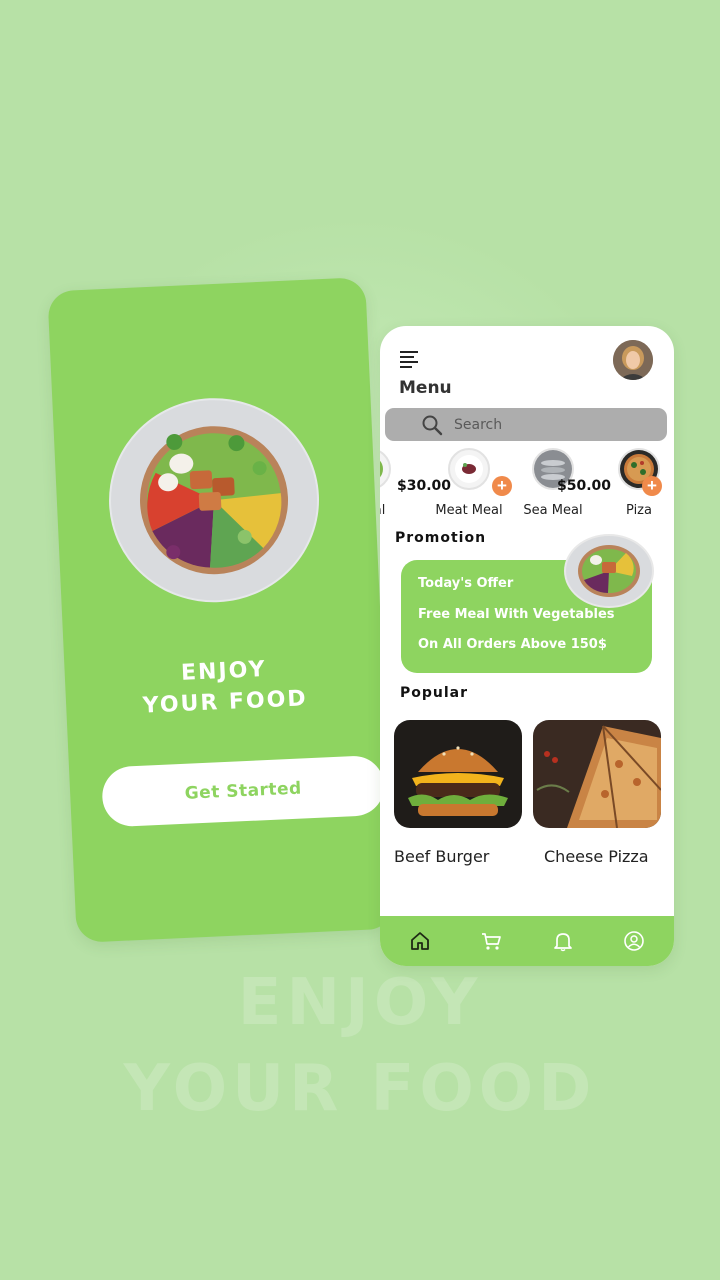  Describe the element at coordinates (469, 469) in the screenshot. I see `meat-plate-icon` at that location.